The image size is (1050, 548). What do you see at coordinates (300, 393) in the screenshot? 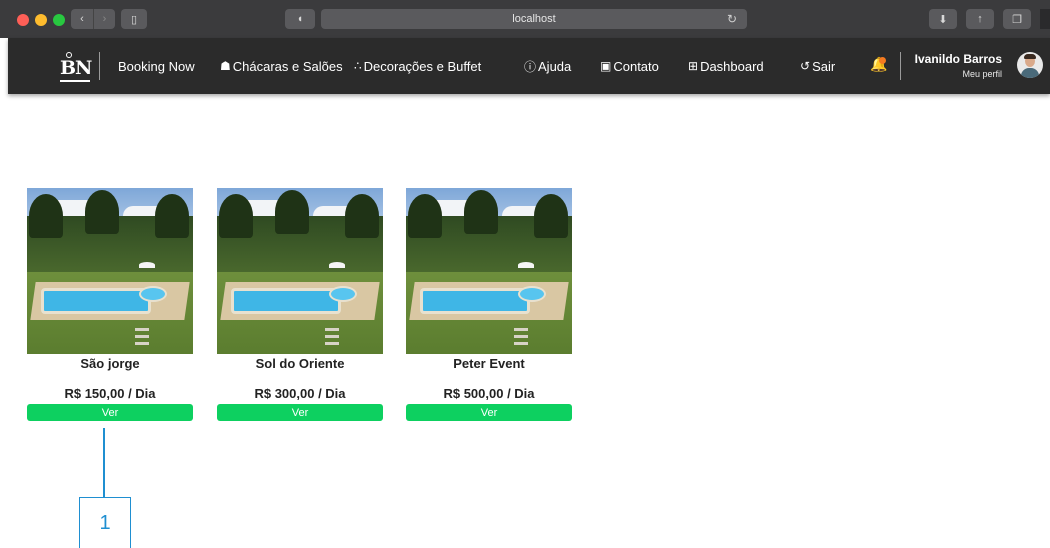
I see `listing-price: R$ 300,00 / Dia` at bounding box center [300, 393].